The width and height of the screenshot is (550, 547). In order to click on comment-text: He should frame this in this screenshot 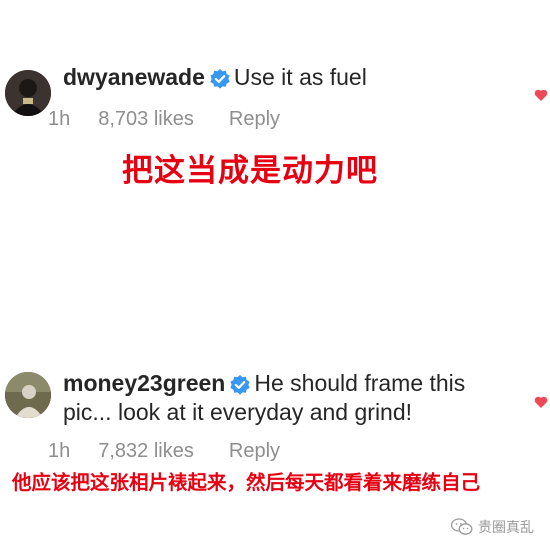, I will do `click(360, 383)`.